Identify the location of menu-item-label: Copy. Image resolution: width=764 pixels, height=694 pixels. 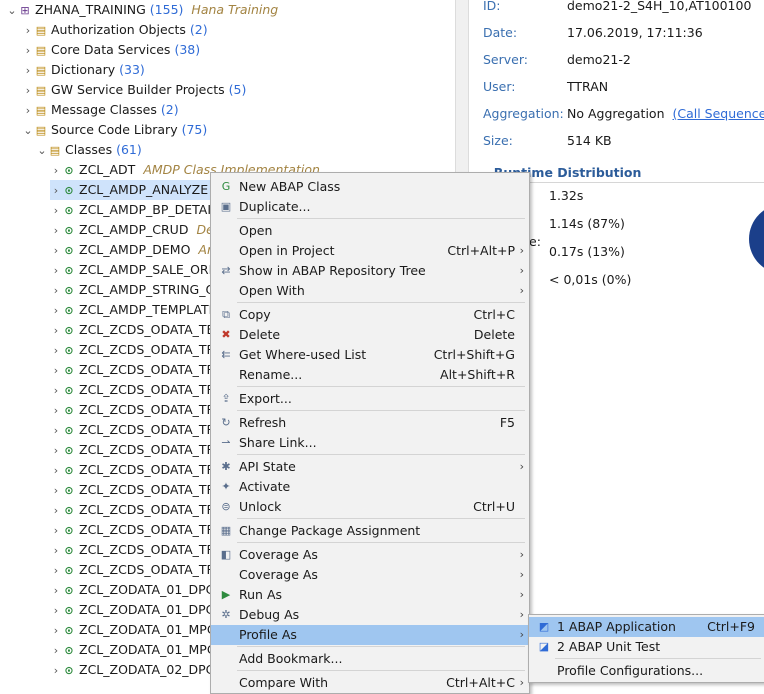
(255, 315).